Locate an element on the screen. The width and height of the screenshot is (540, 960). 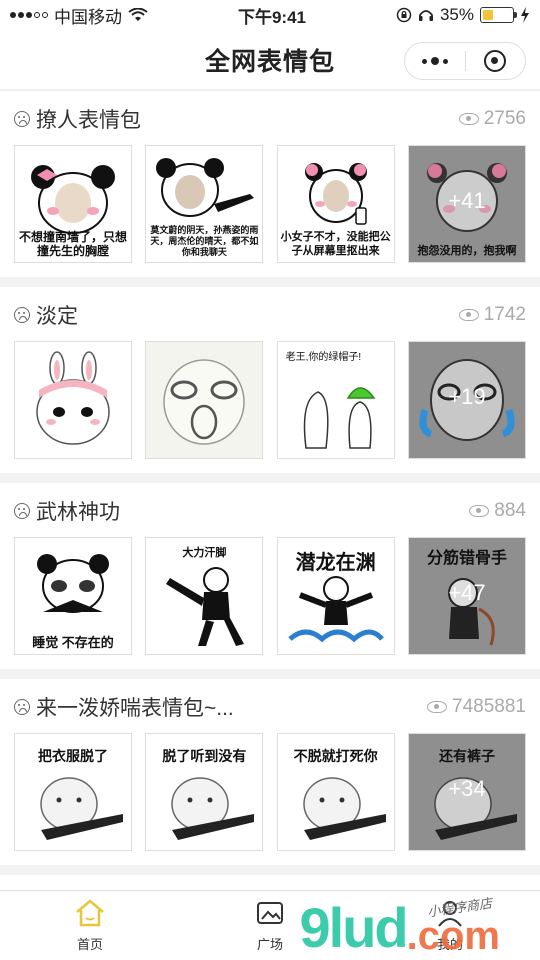
view-count: 884 is located at coordinates (510, 510).